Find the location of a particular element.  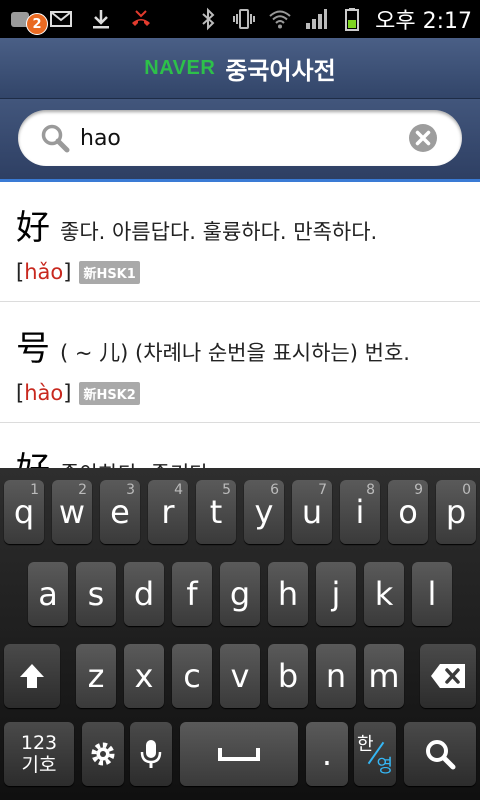

mail-icon is located at coordinates (61, 19).